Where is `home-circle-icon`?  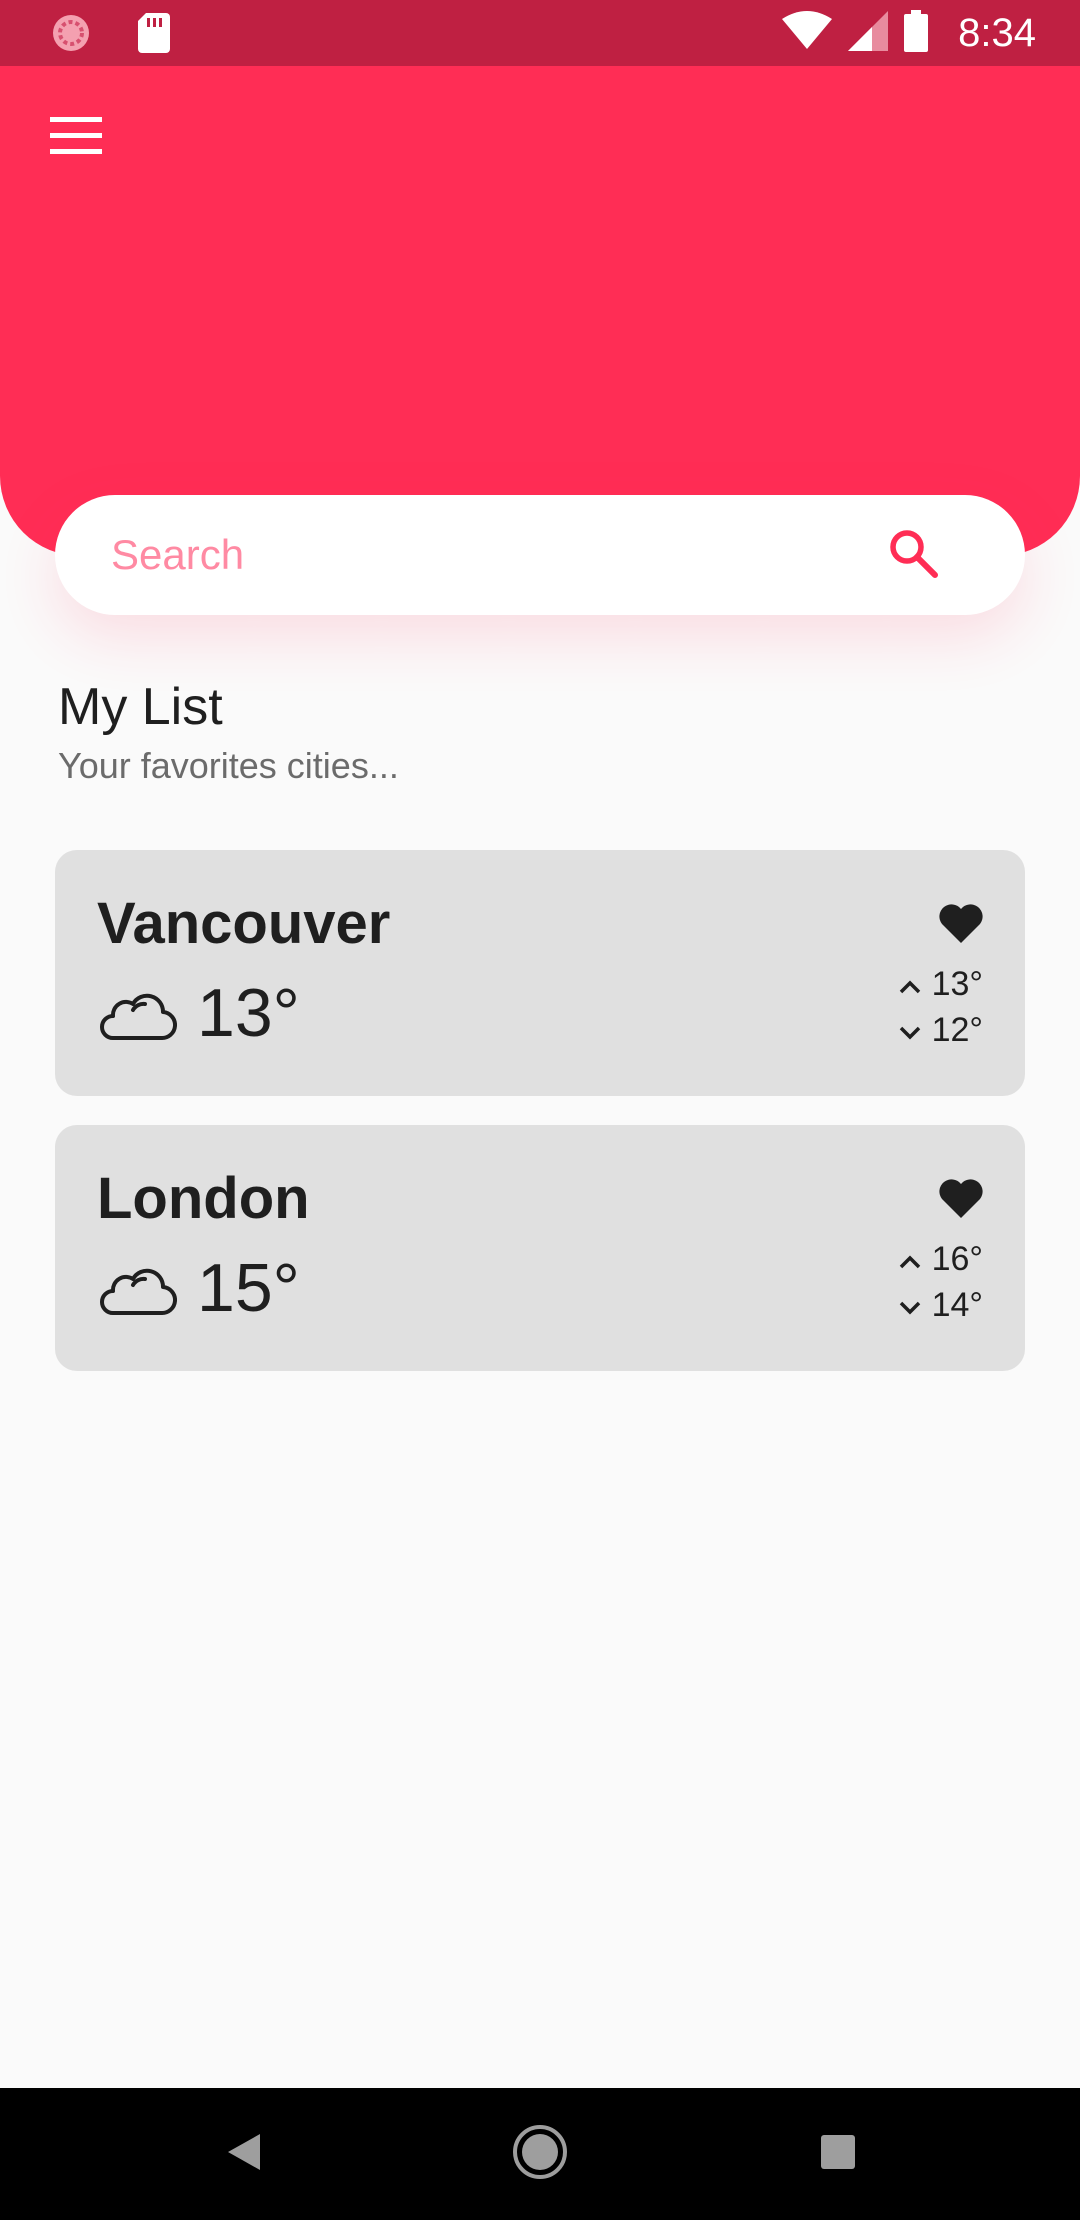 home-circle-icon is located at coordinates (540, 2154).